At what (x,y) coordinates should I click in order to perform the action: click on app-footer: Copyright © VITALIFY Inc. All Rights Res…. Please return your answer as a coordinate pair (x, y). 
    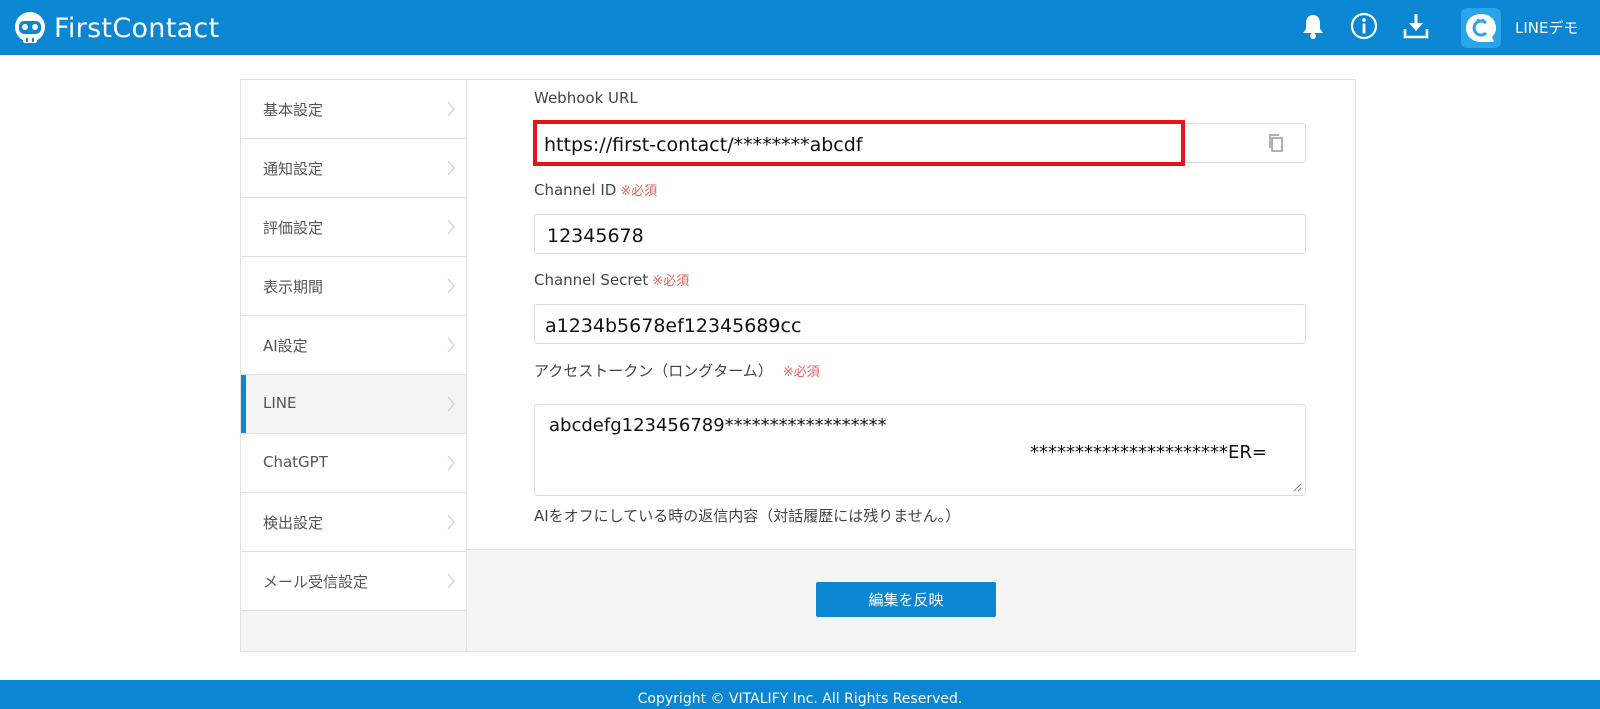
    Looking at the image, I should click on (800, 694).